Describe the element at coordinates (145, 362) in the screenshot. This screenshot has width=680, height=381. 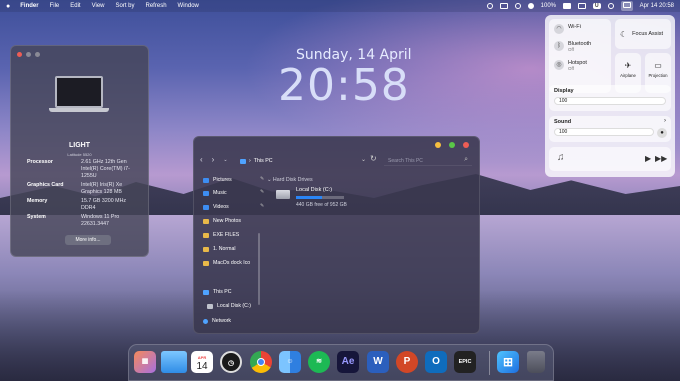
I see `launchpad-icon: ▦` at that location.